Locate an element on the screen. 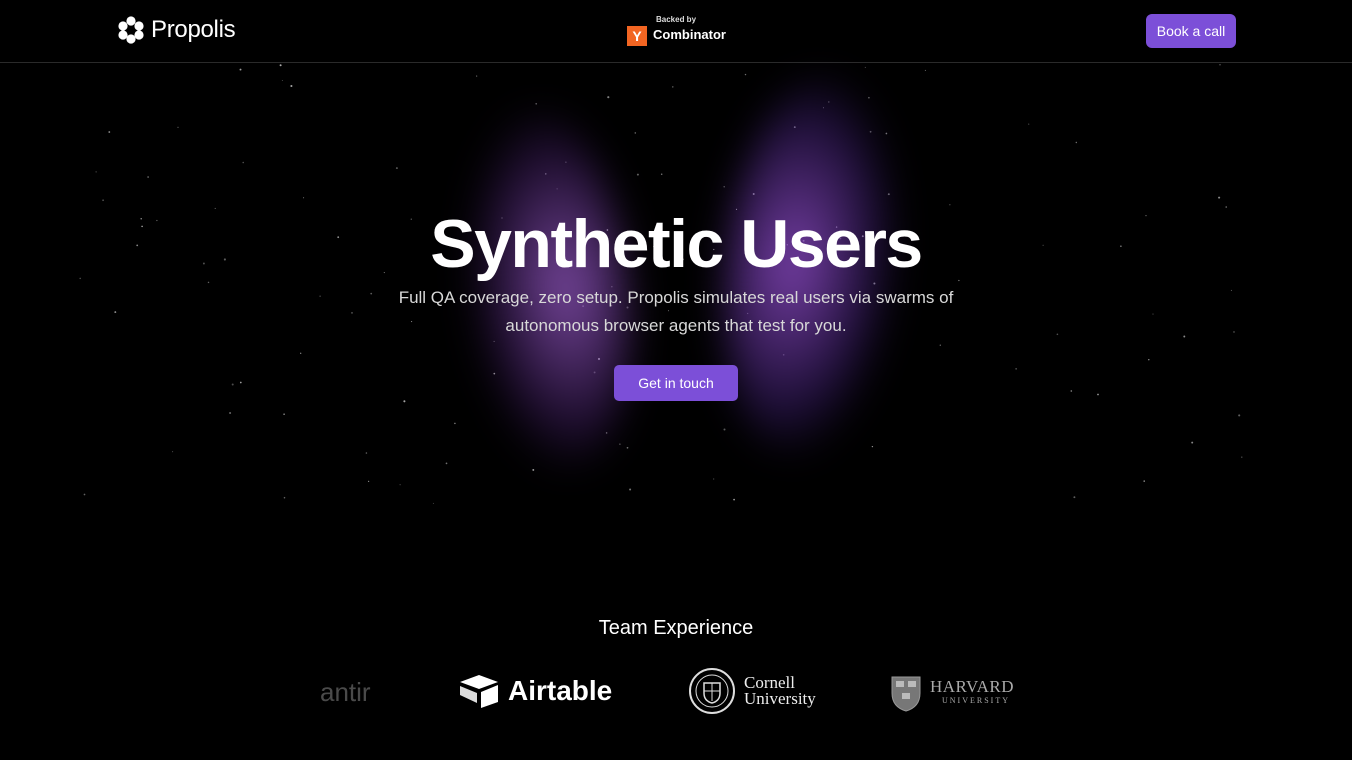 The image size is (1352, 760). cornell-logo: Cornell University is located at coordinates (752, 691).